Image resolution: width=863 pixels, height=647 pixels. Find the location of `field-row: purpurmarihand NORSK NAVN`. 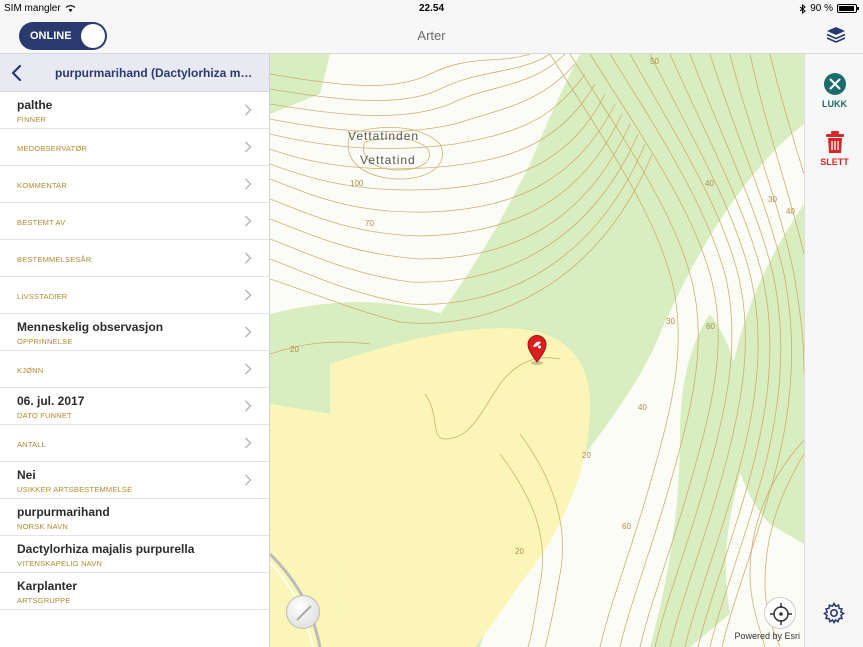

field-row: purpurmarihand NORSK NAVN is located at coordinates (134, 517).